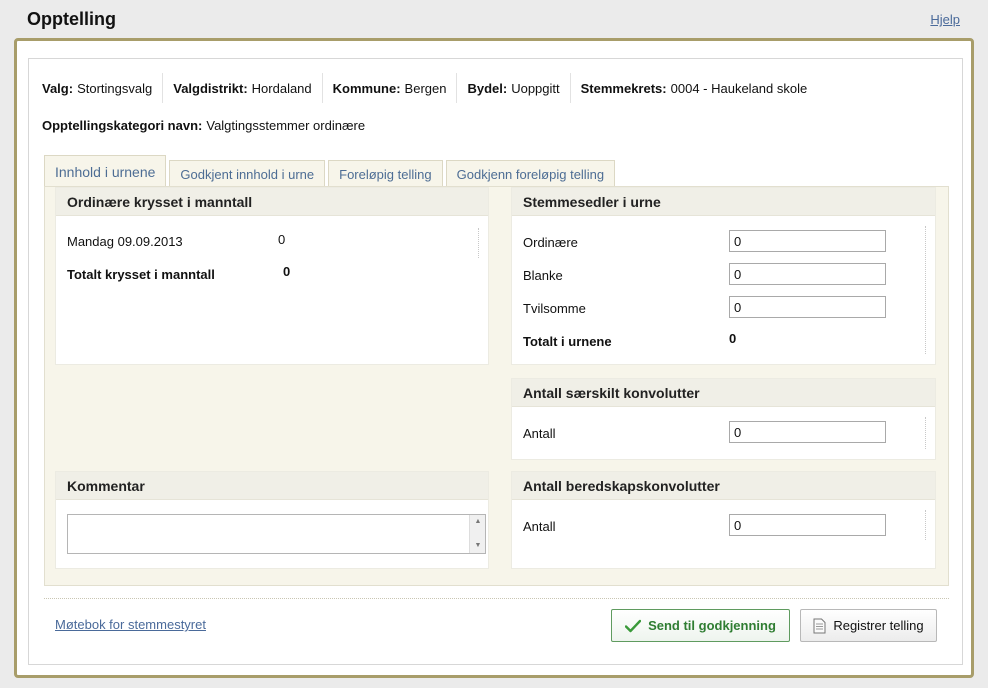 This screenshot has width=988, height=688. Describe the element at coordinates (712, 625) in the screenshot. I see `send-button-label: Send til godkjenning` at that location.